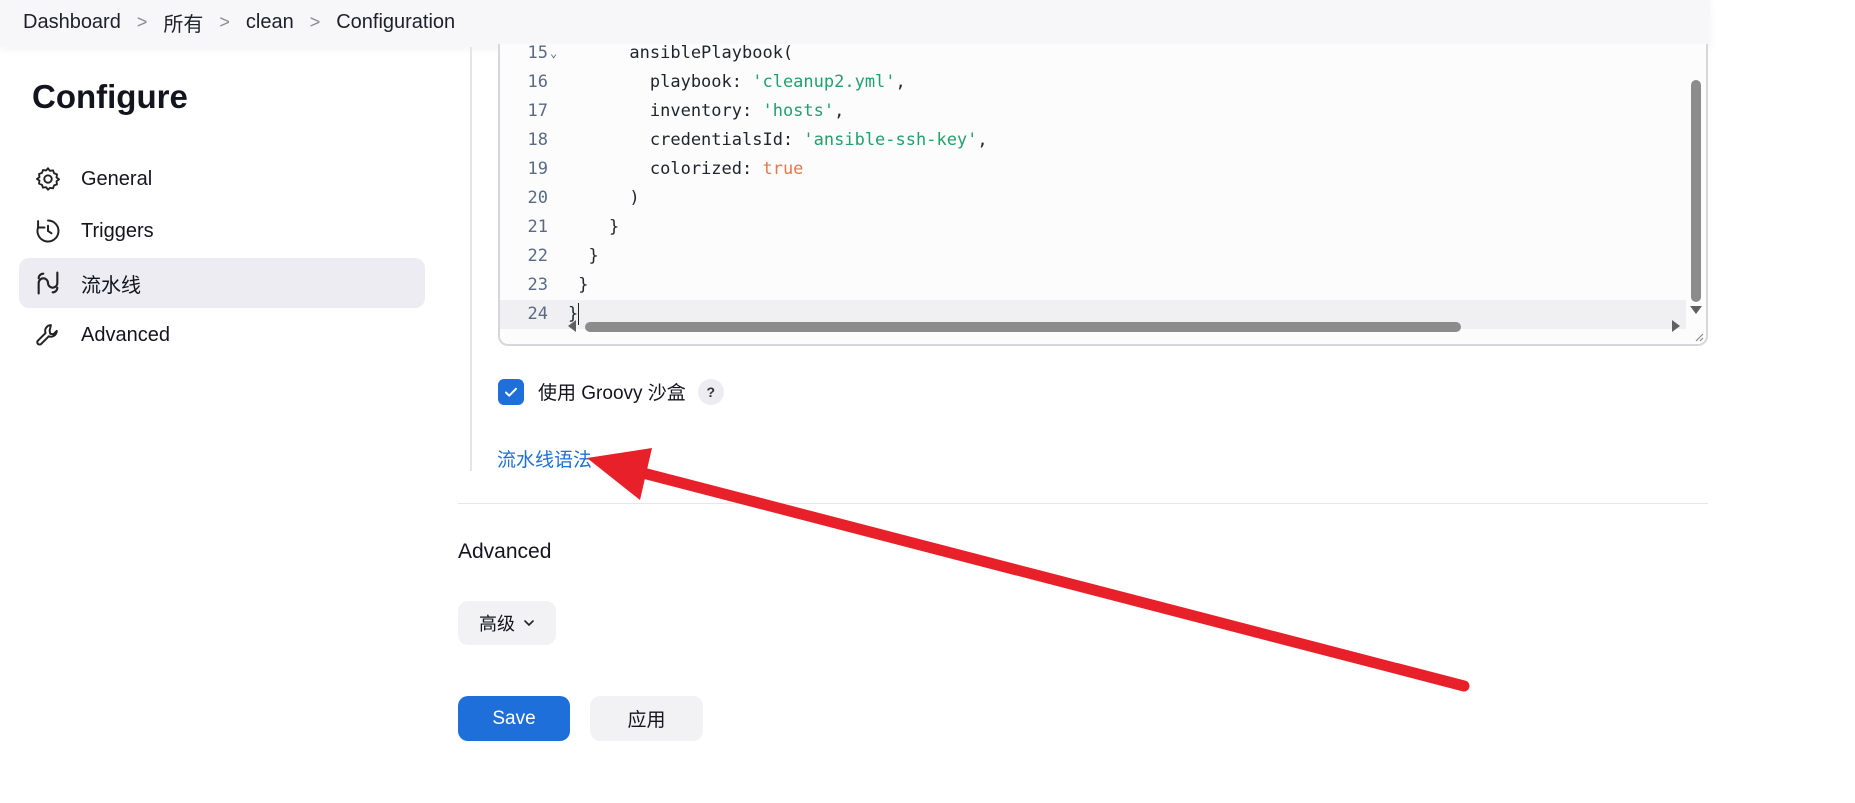 This screenshot has height=803, width=1855. What do you see at coordinates (1028, 570) in the screenshot?
I see `annotation-arrow-icon` at bounding box center [1028, 570].